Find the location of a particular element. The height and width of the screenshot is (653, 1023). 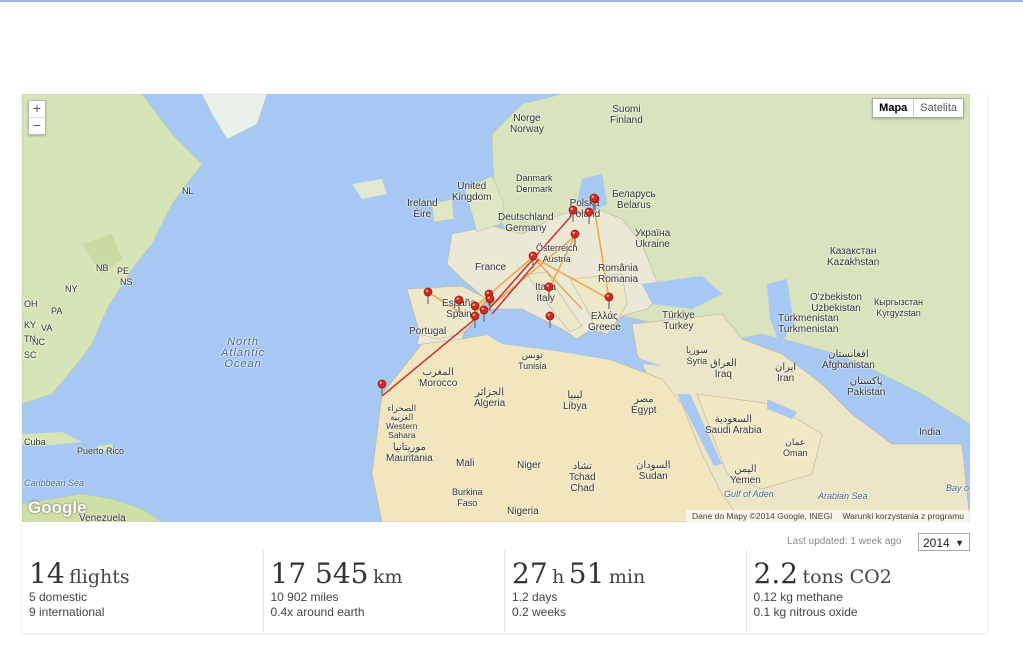

map-label: السودان Sudan is located at coordinates (653, 471).